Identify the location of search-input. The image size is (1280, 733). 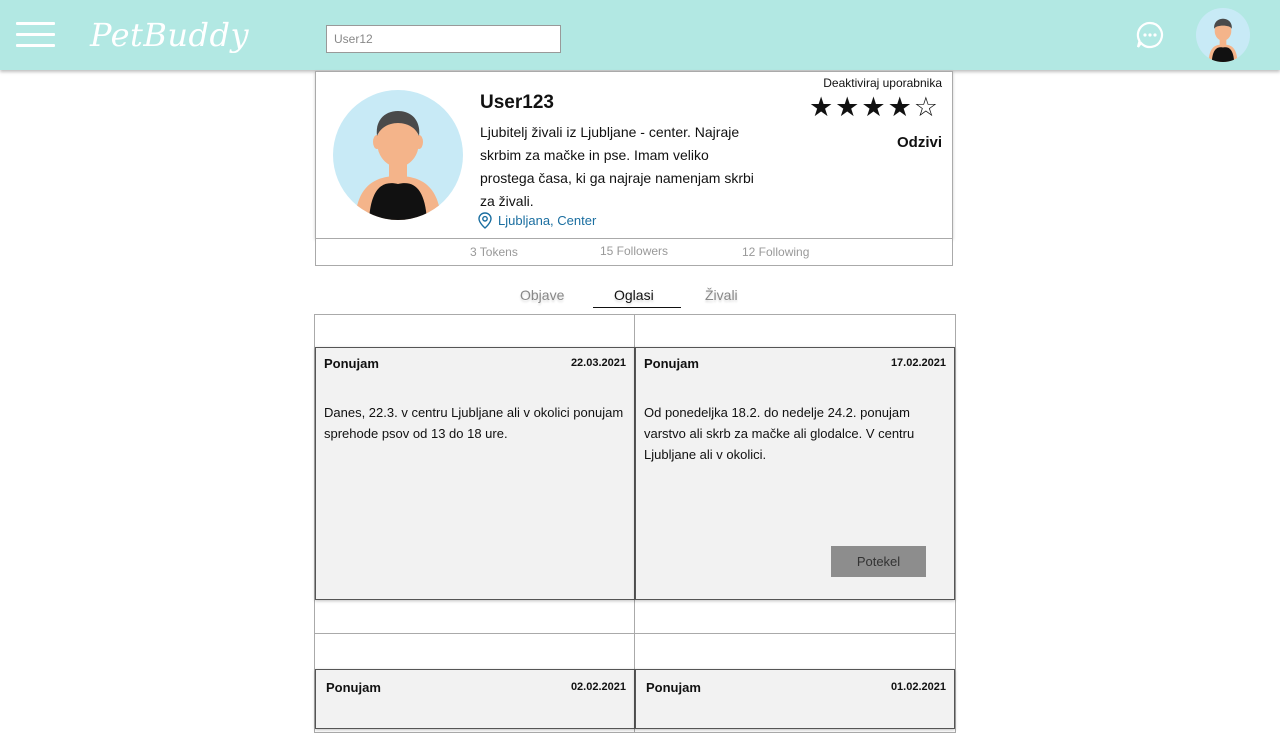
(443, 39).